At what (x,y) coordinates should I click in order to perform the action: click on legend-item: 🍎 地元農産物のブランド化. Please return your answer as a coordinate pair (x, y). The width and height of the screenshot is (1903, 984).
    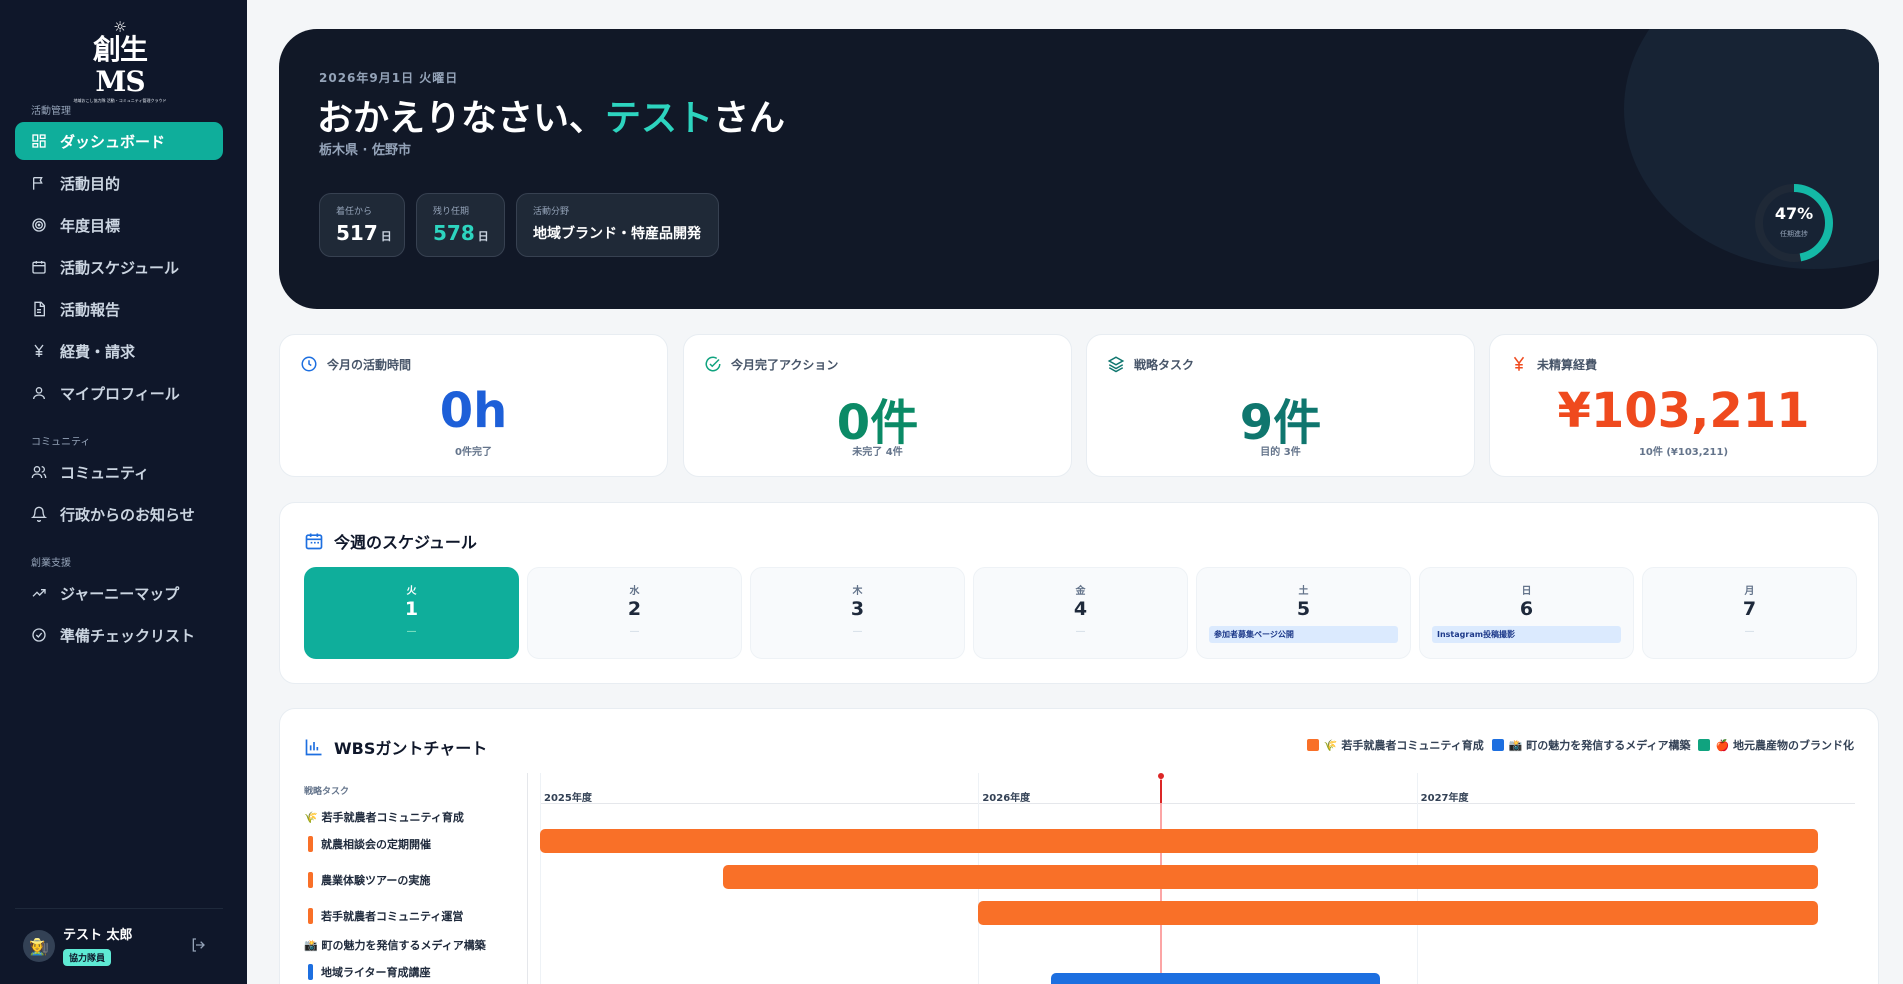
    Looking at the image, I should click on (1784, 745).